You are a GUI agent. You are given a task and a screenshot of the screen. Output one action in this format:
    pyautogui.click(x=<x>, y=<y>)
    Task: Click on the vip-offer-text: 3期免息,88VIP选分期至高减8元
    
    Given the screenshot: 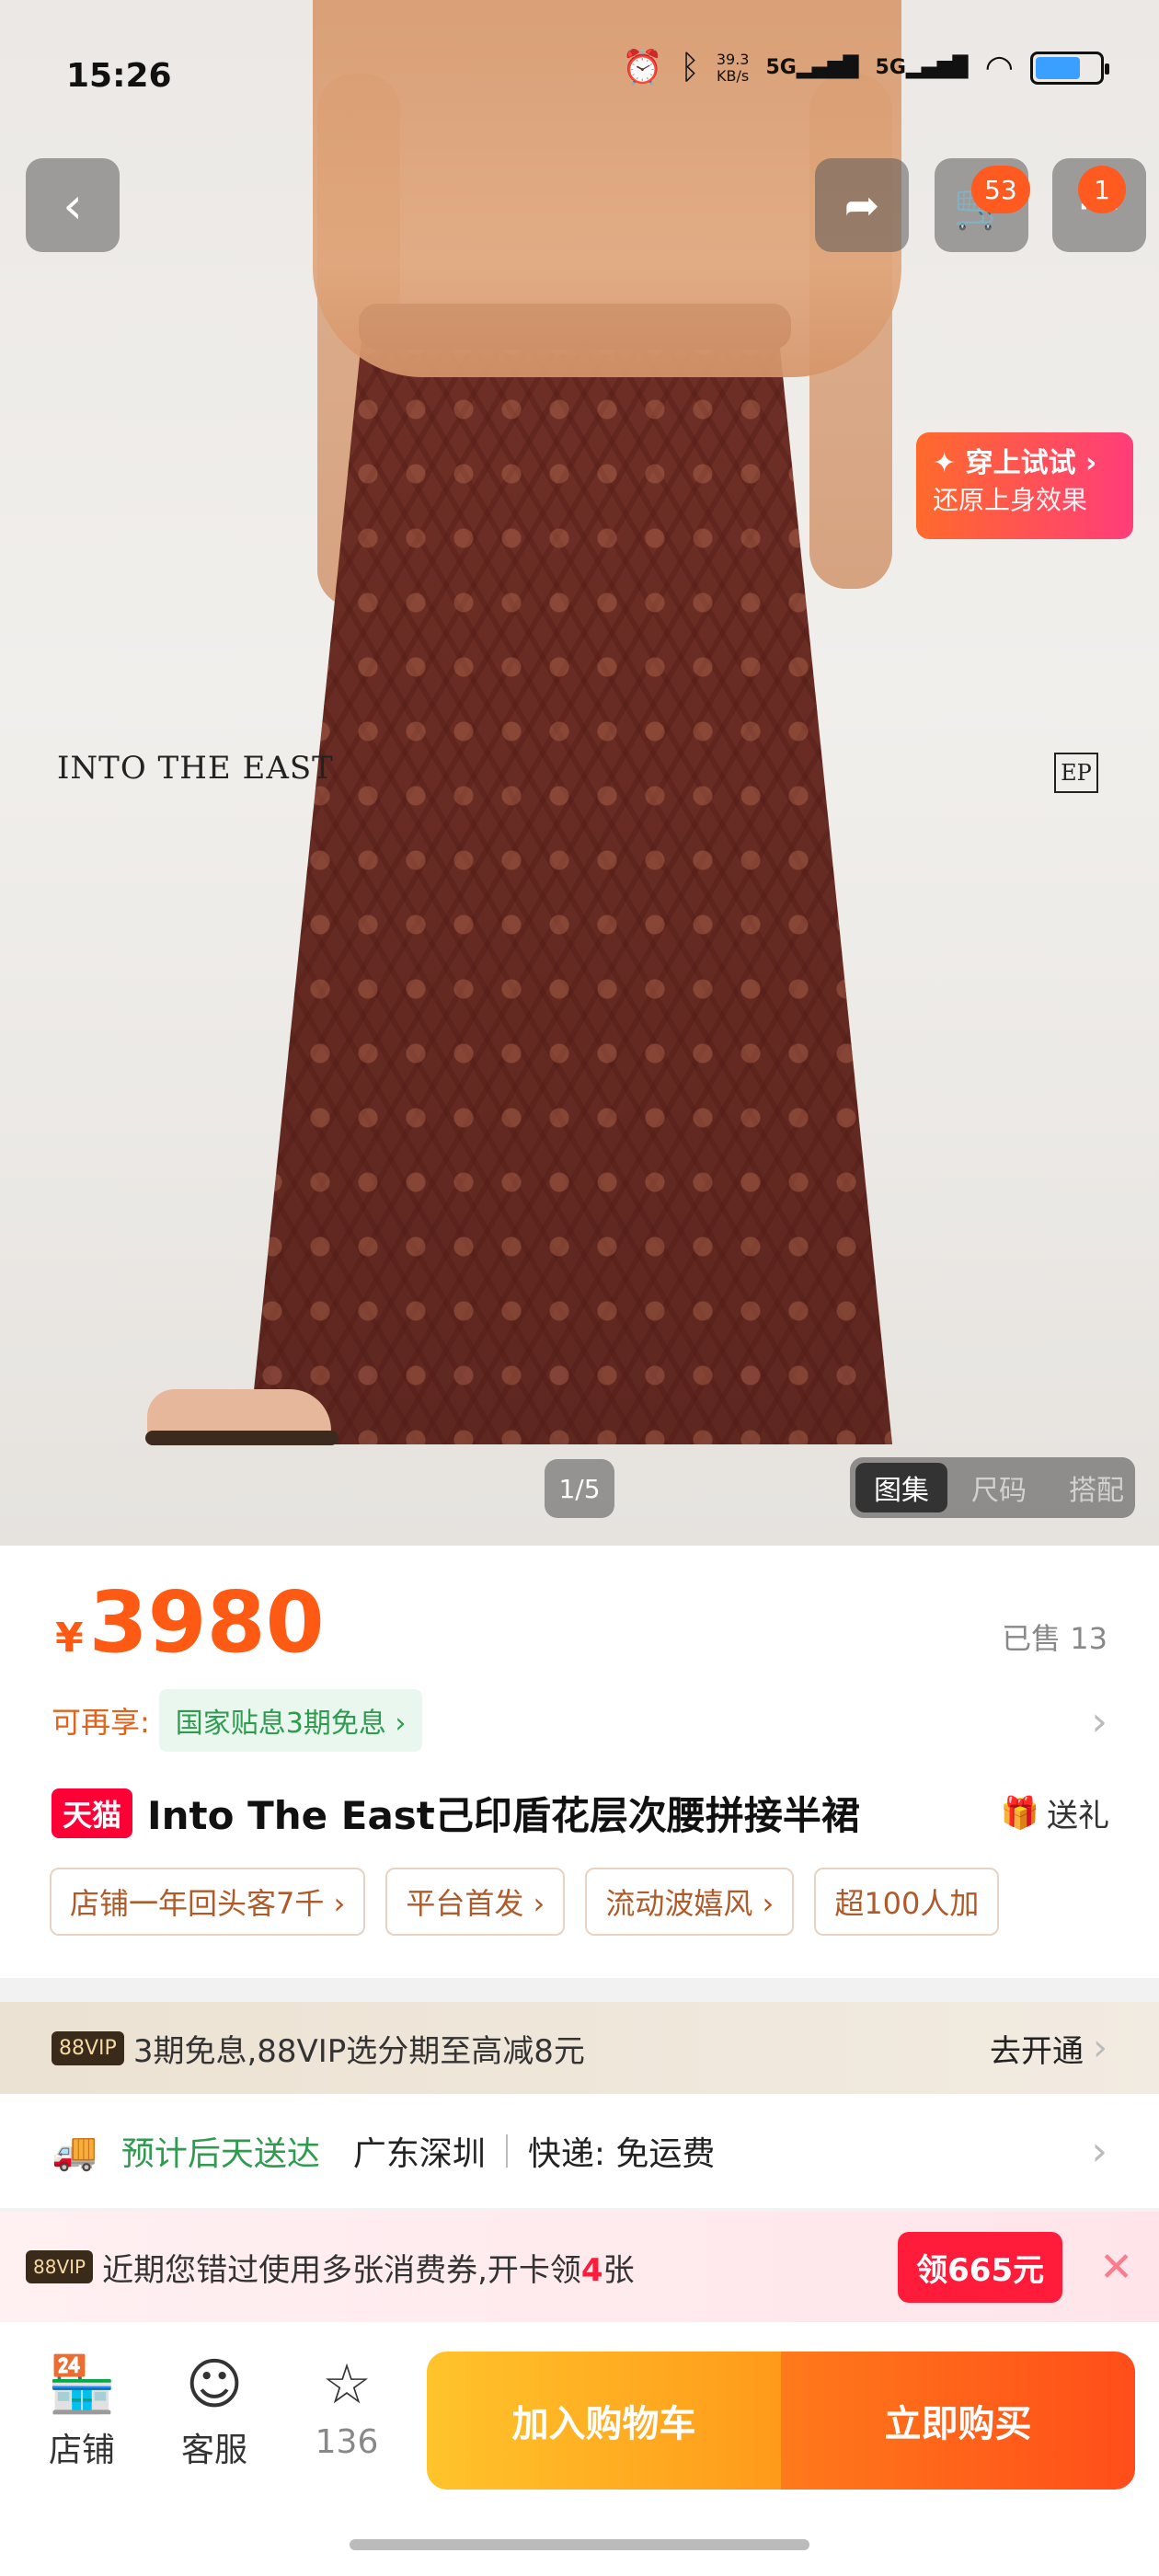 What is the action you would take?
    pyautogui.click(x=358, y=2051)
    